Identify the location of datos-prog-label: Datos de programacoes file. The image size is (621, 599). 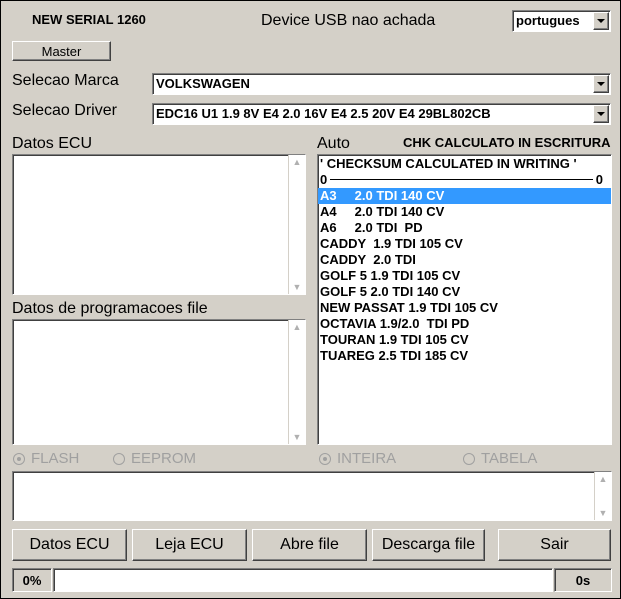
(110, 308).